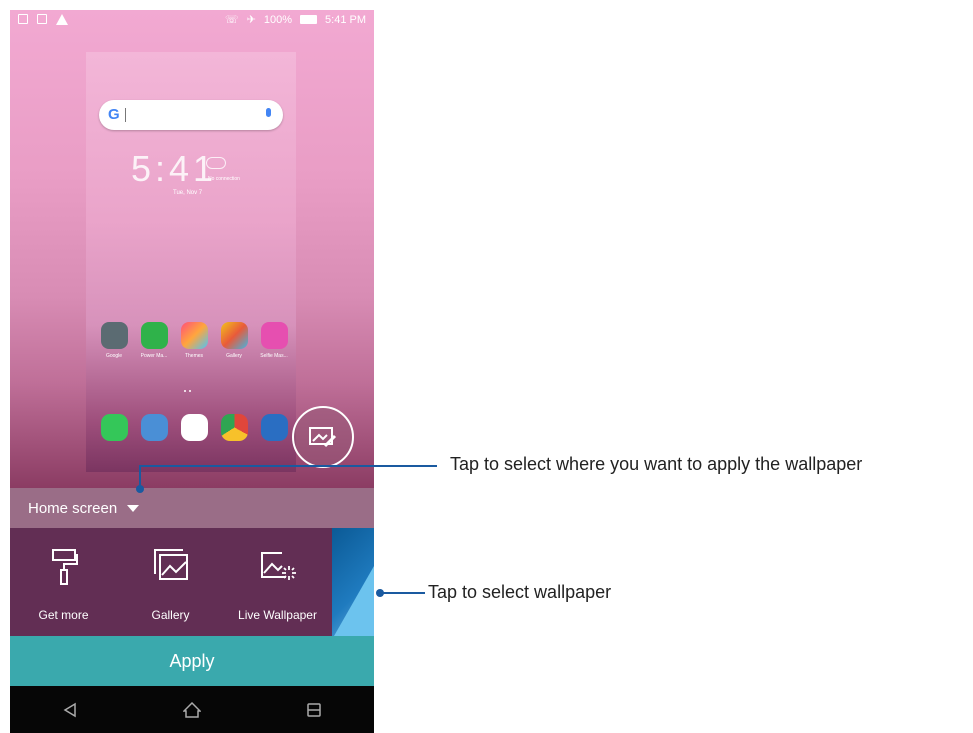 The height and width of the screenshot is (733, 973). What do you see at coordinates (520, 592) in the screenshot?
I see `callout-select-wallpaper: Tap to select wallpaper` at bounding box center [520, 592].